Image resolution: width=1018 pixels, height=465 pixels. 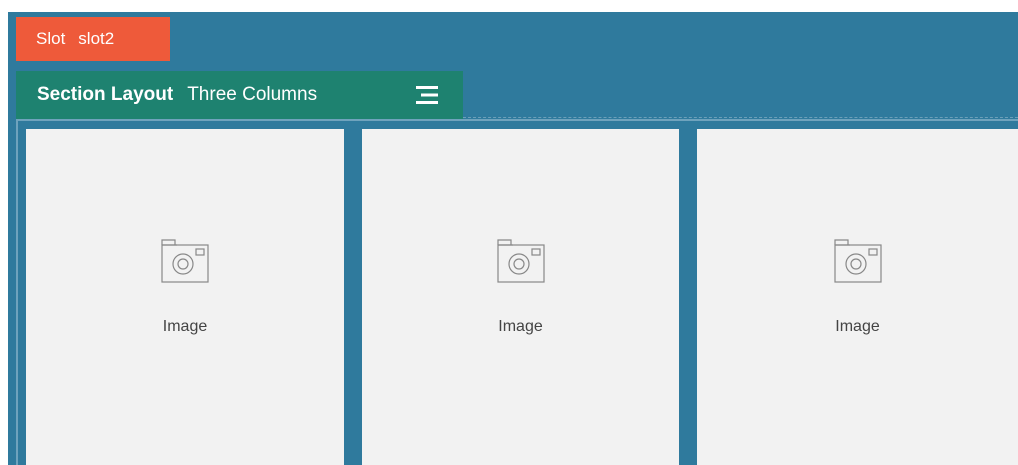 What do you see at coordinates (252, 94) in the screenshot?
I see `section-layout-value: Three Columns` at bounding box center [252, 94].